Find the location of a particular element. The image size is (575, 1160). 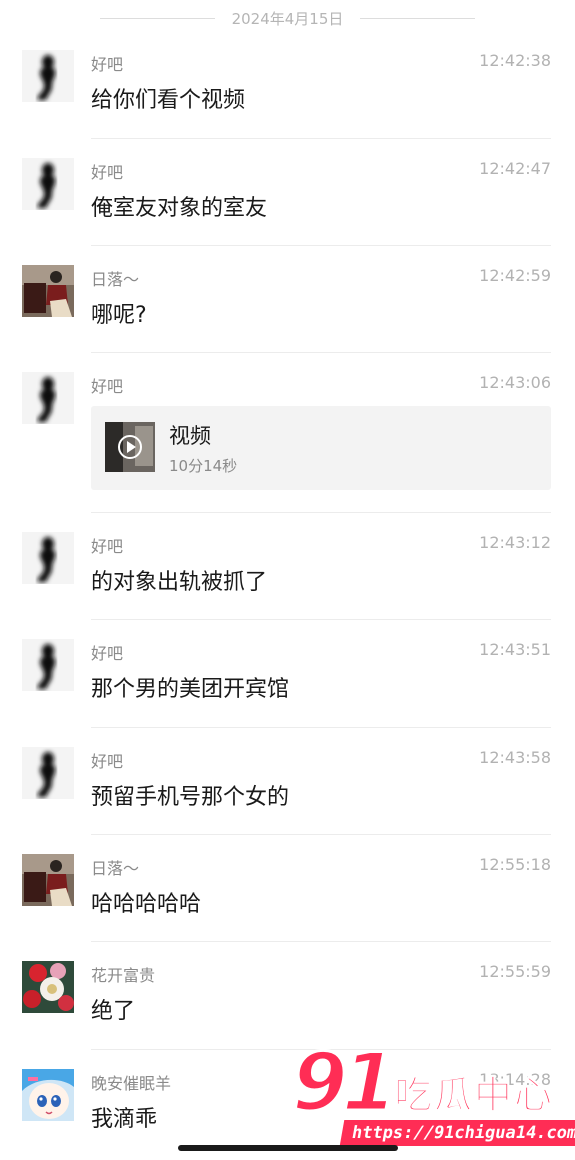

message-text: 哈哈哈哈哈 is located at coordinates (146, 904).